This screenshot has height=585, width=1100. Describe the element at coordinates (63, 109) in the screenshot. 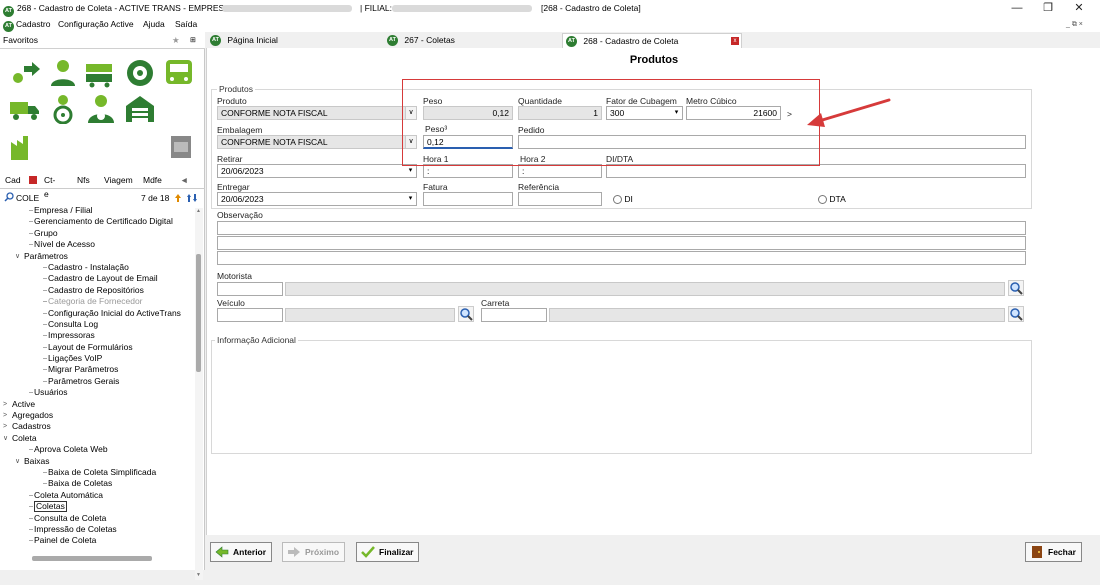

I see `favorite-driver-icon` at that location.